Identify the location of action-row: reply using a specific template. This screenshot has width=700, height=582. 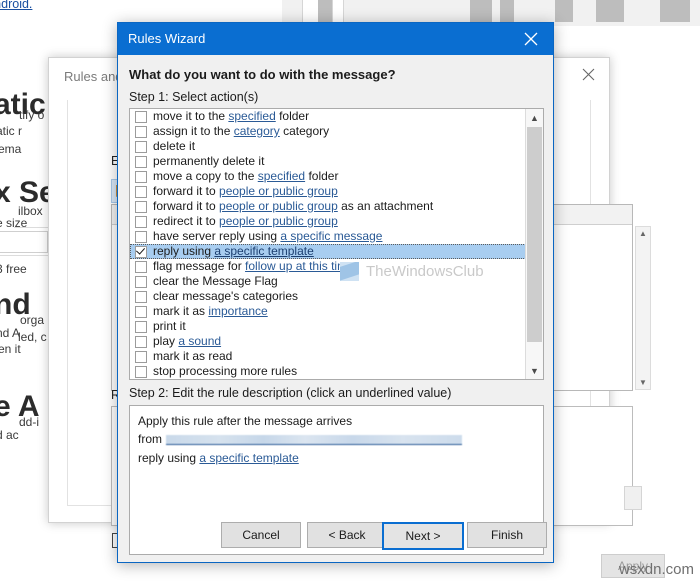
(328, 251).